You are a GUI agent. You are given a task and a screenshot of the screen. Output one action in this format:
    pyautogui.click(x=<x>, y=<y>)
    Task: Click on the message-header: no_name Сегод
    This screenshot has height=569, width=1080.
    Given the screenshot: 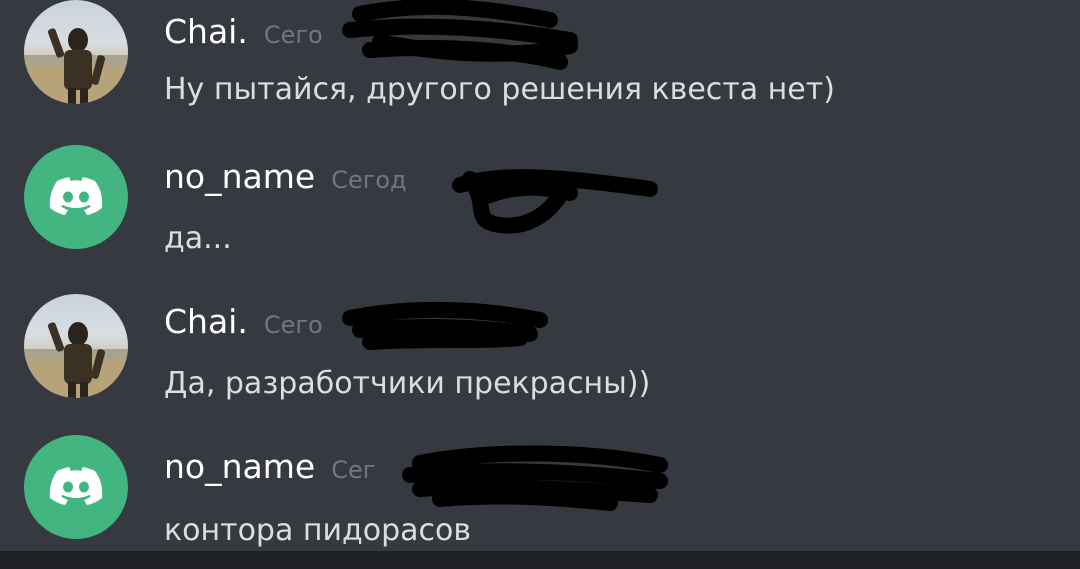 What is the action you would take?
    pyautogui.click(x=285, y=182)
    